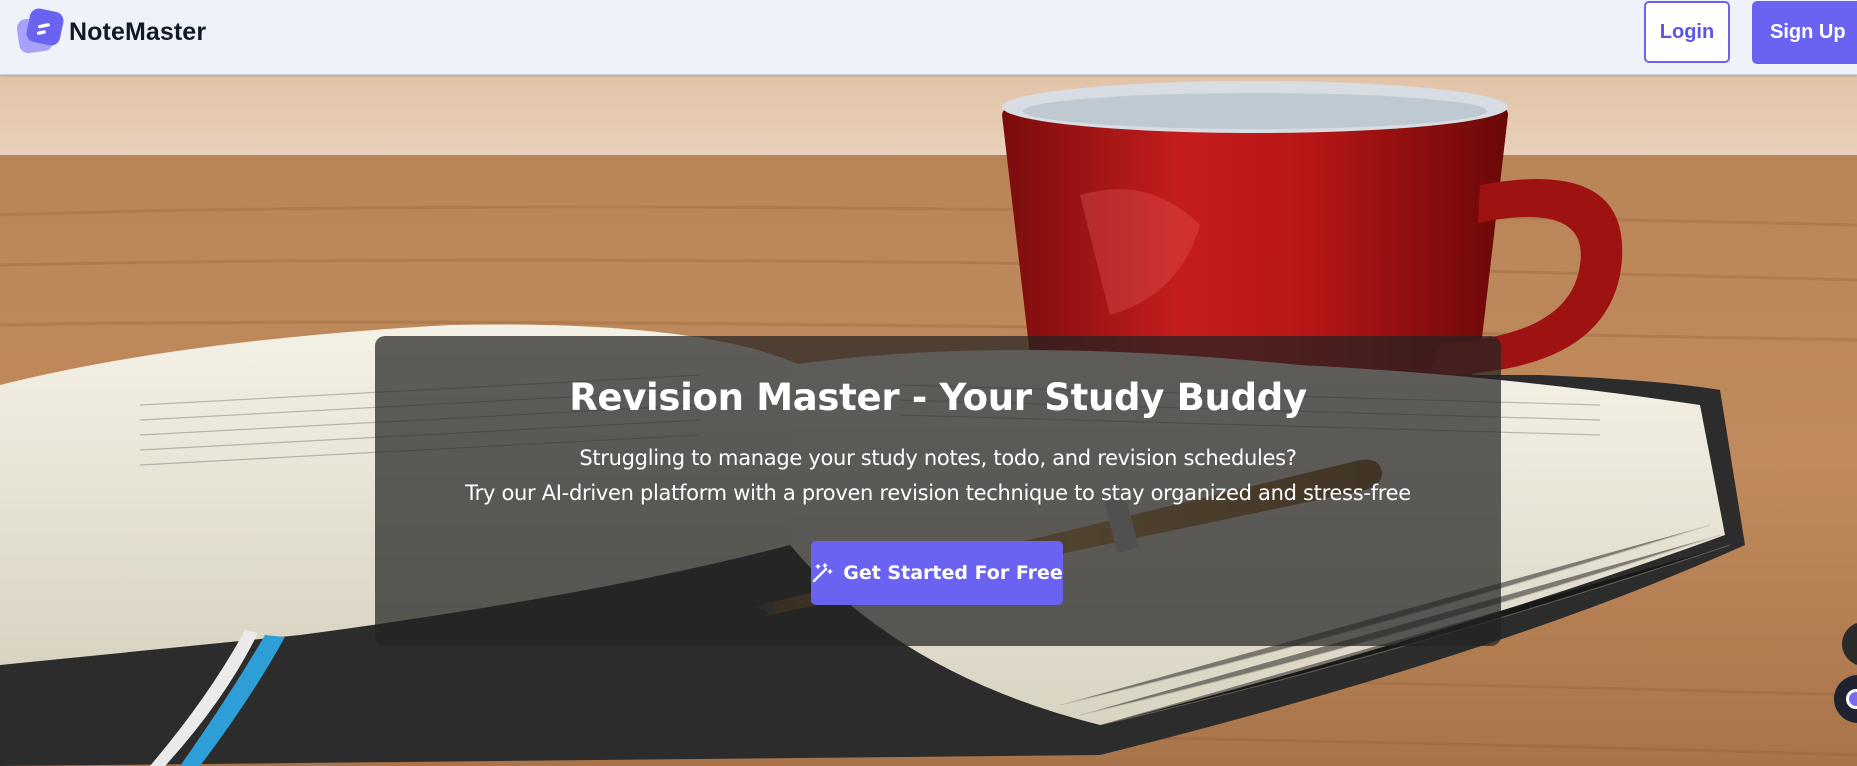  What do you see at coordinates (40, 32) in the screenshot?
I see `note-logo-icon` at bounding box center [40, 32].